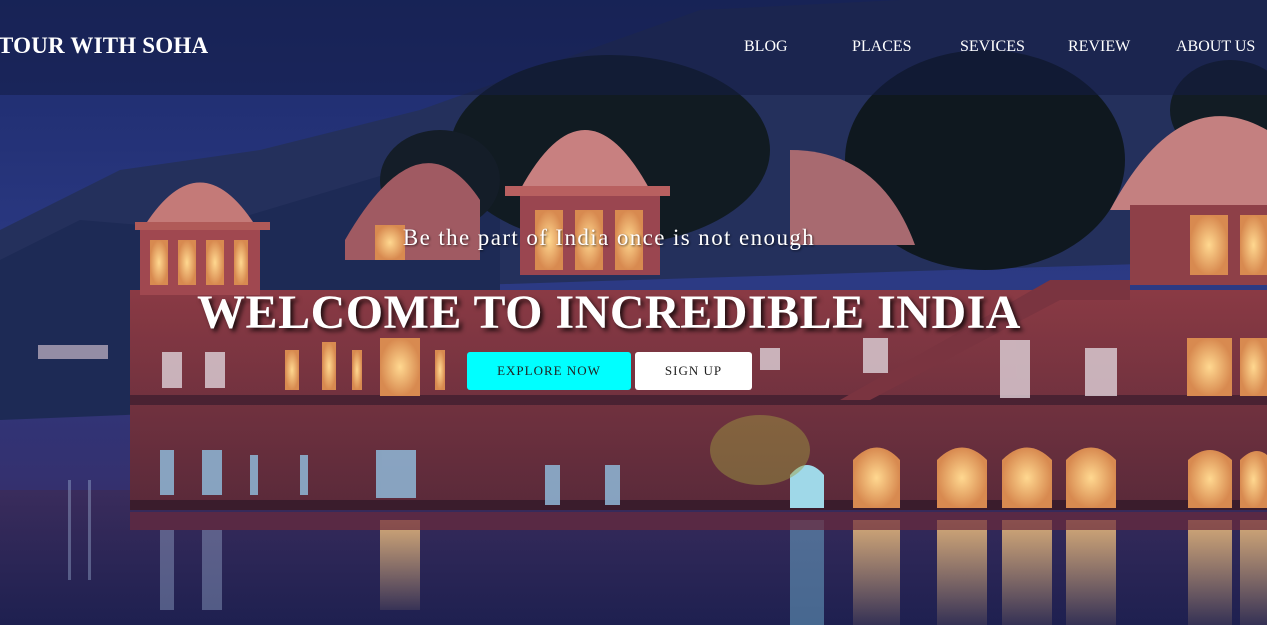 The height and width of the screenshot is (625, 1267). Describe the element at coordinates (766, 47) in the screenshot. I see `nav-item-blog: BLOG` at that location.